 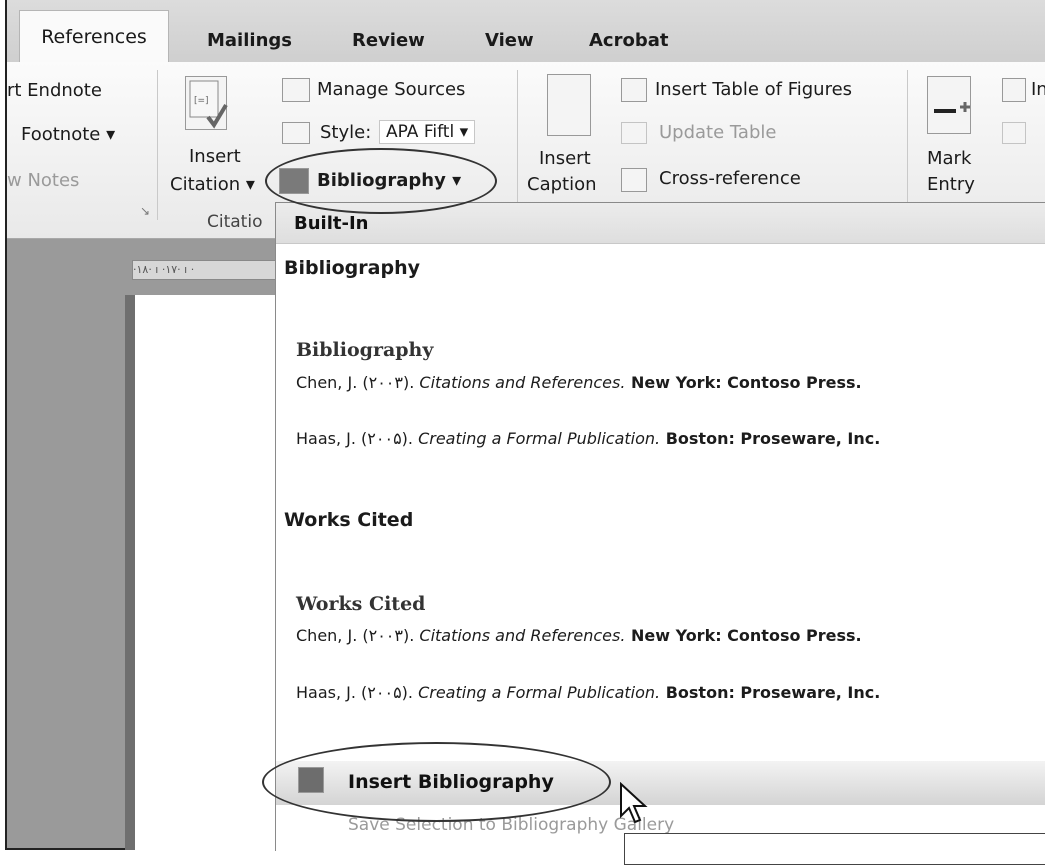 I want to click on tab-view: View, so click(x=509, y=40).